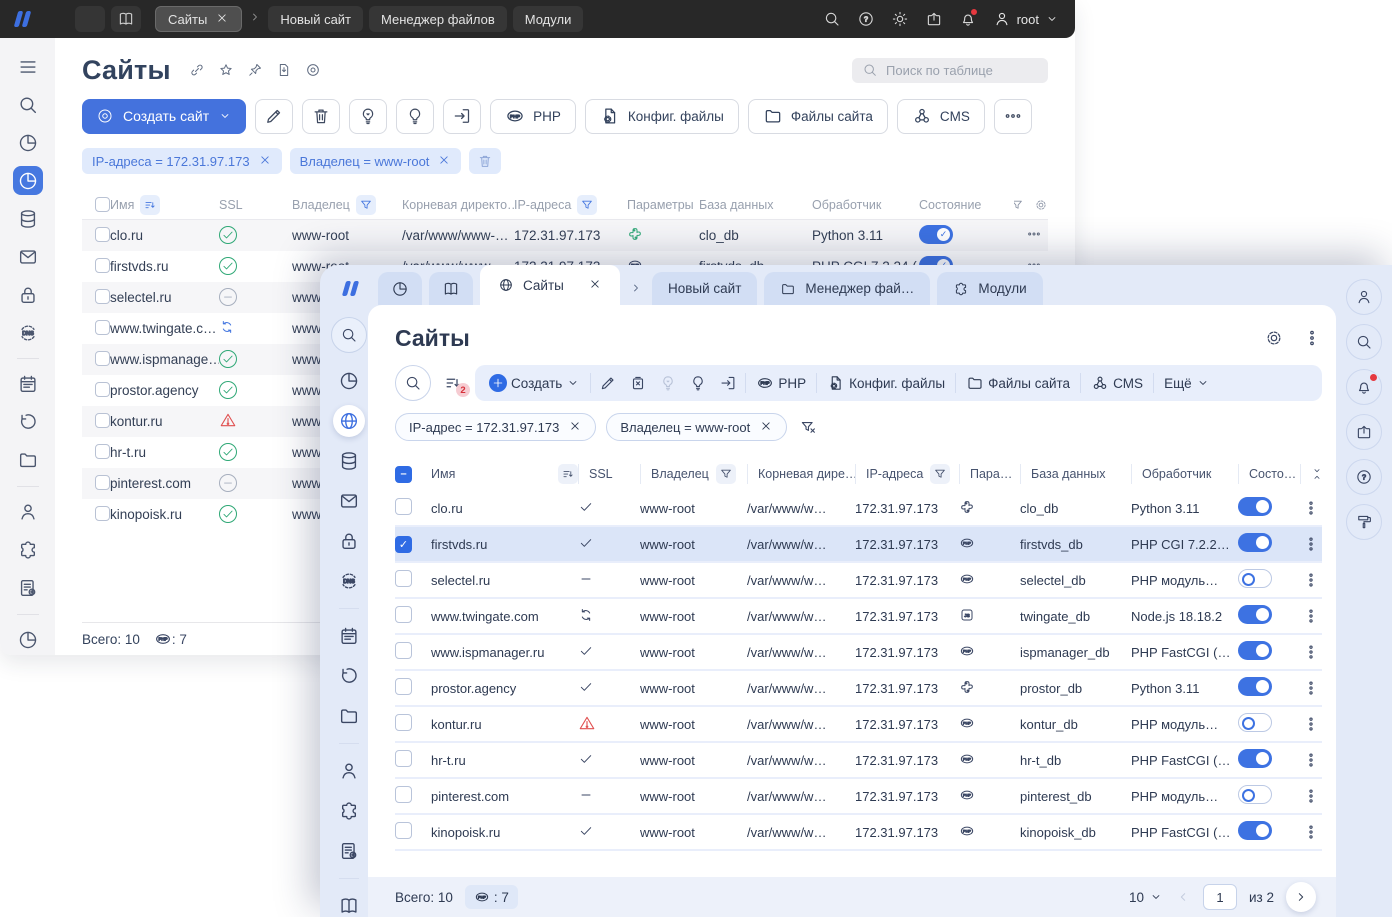 This screenshot has width=1392, height=917. I want to click on table-search-button, so click(413, 383).